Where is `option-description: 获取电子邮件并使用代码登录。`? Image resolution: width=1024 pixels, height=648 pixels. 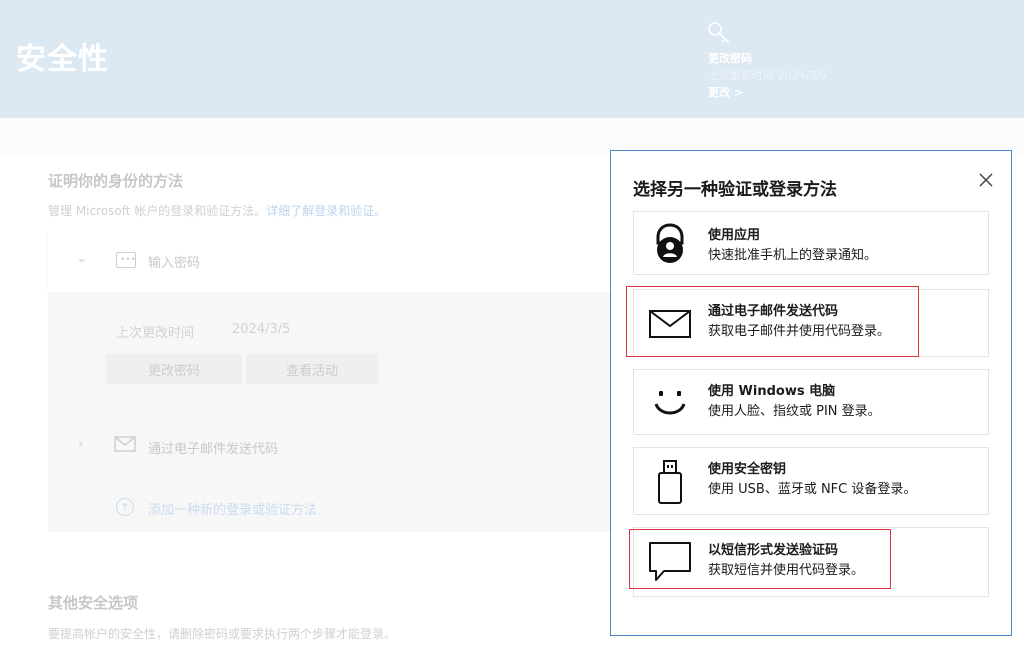
option-description: 获取电子邮件并使用代码登录。 is located at coordinates (799, 331).